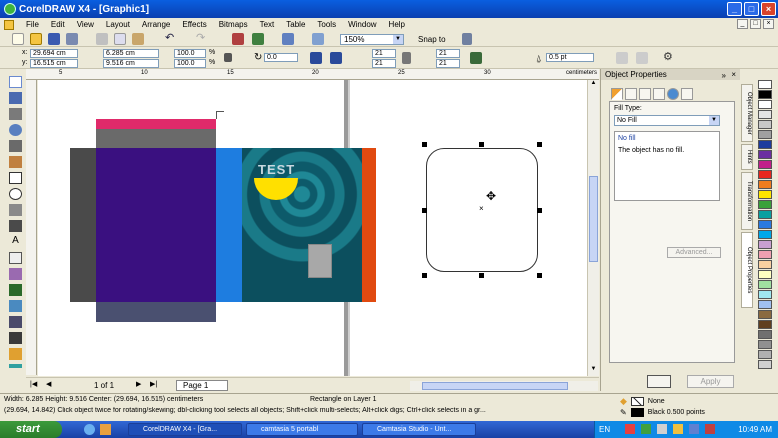 The width and height of the screenshot is (778, 438). Describe the element at coordinates (131, 63) in the screenshot. I see `height-field: 9.516 cm` at that location.